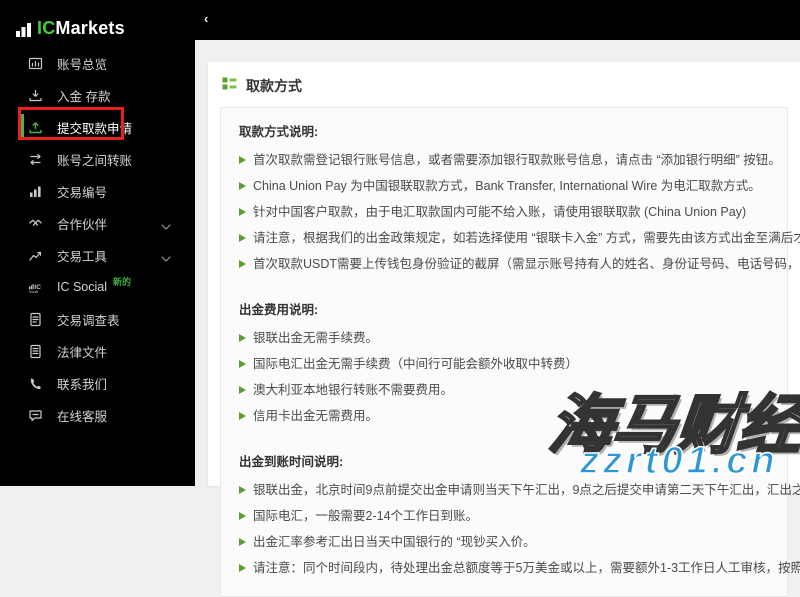 Image resolution: width=800 pixels, height=597 pixels. Describe the element at coordinates (35, 383) in the screenshot. I see `contact-icon` at that location.